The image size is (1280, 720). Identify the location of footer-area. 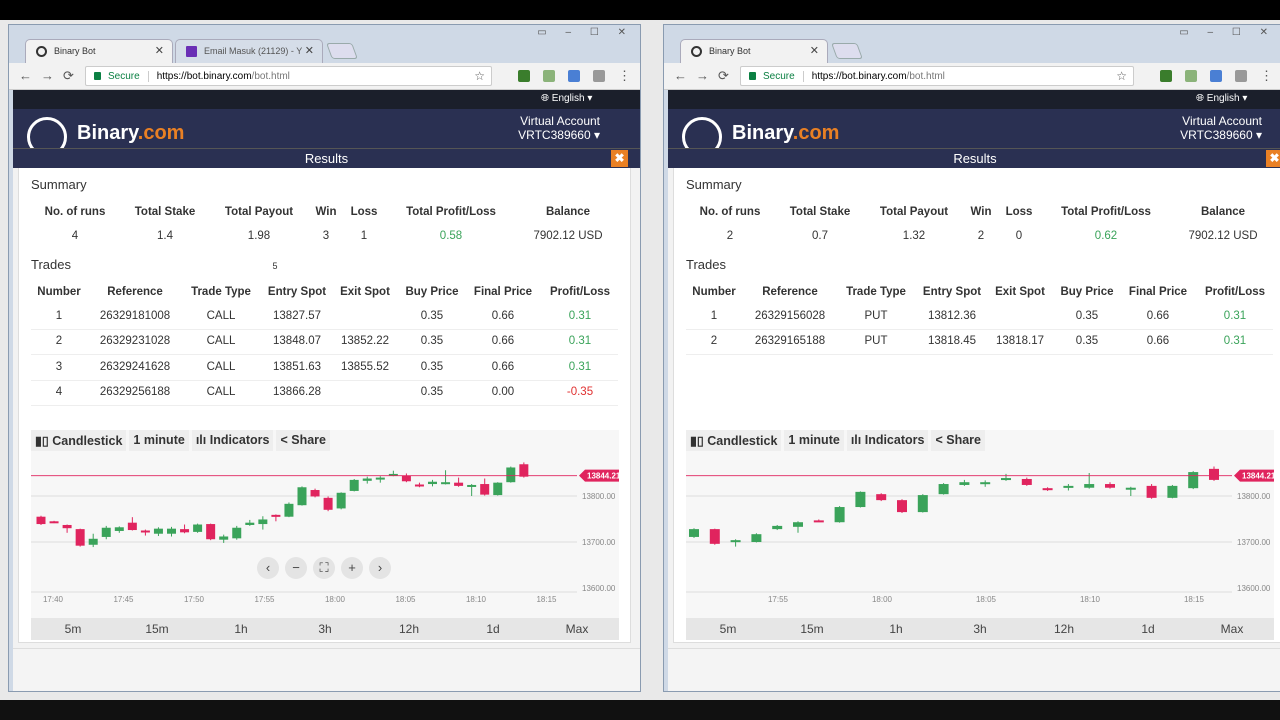
(326, 669).